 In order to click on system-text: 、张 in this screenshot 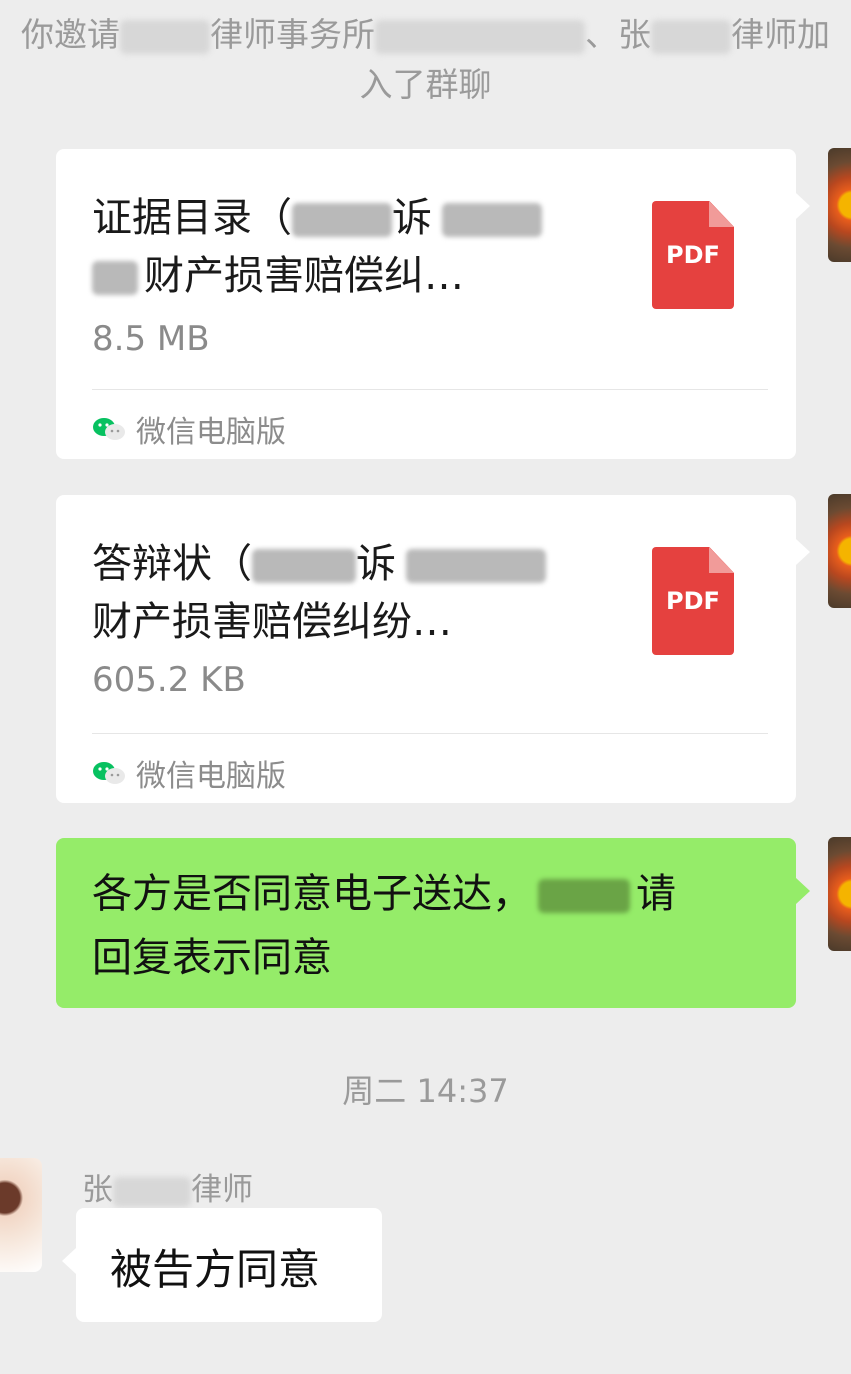, I will do `click(618, 34)`.